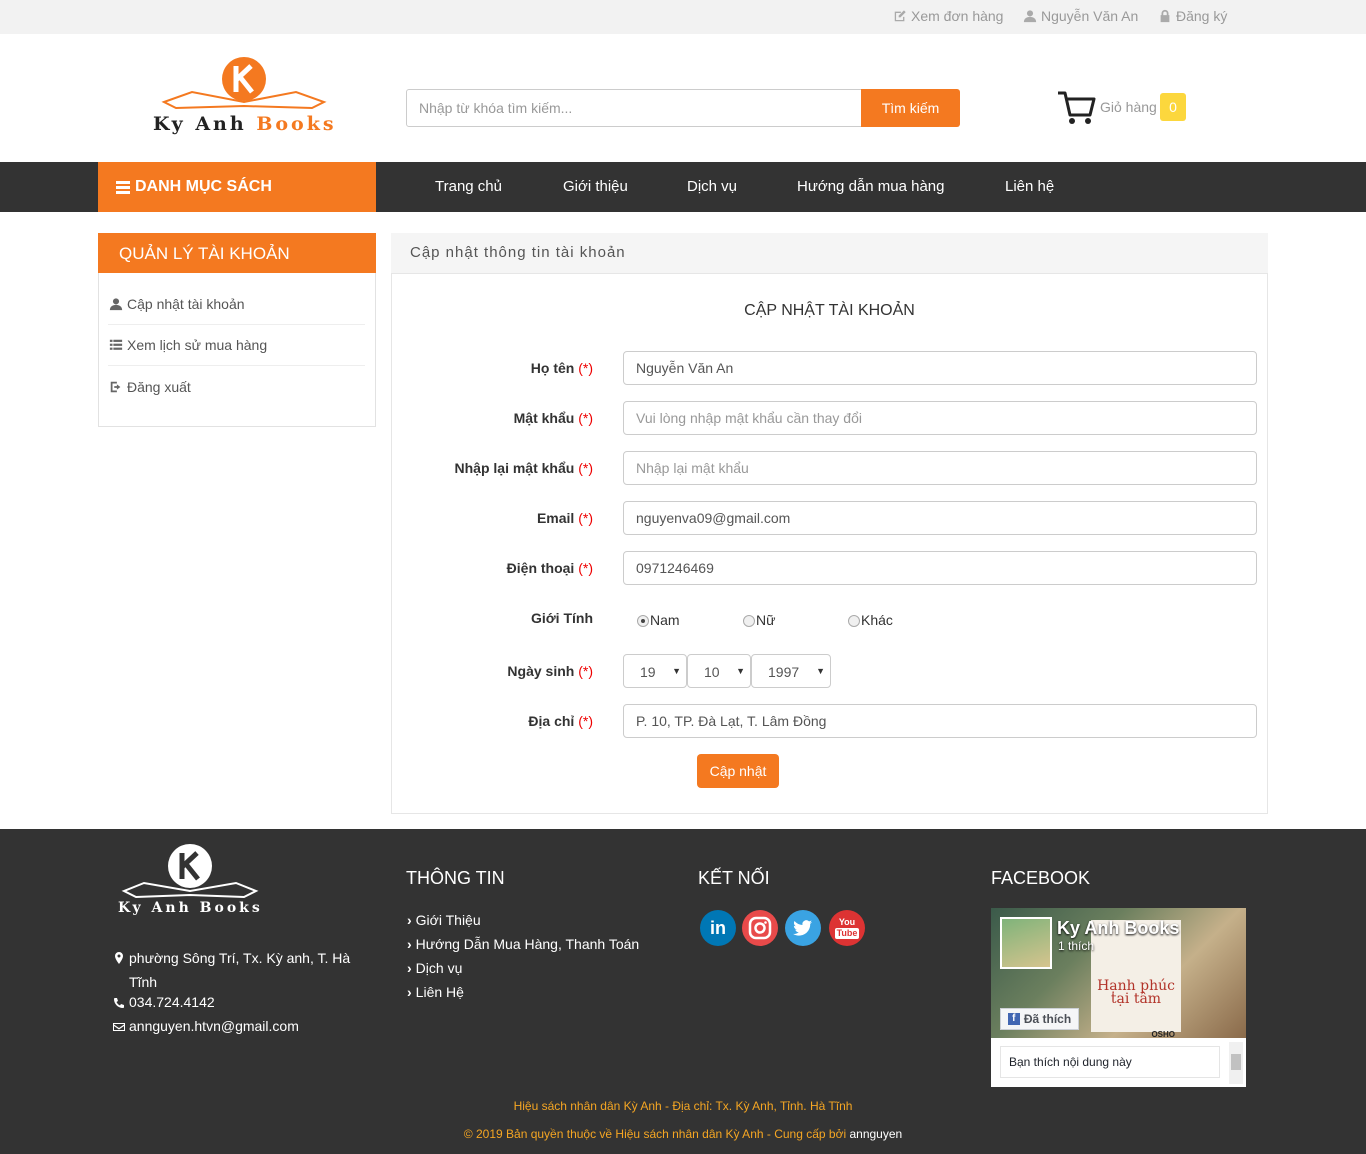 Image resolution: width=1366 pixels, height=1154 pixels. I want to click on form-title: CẬP NHẬT TÀI KHOẢN, so click(829, 310).